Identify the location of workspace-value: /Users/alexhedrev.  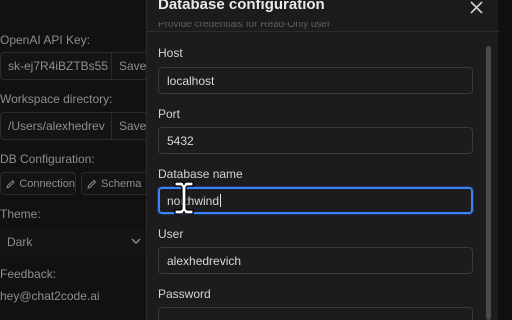
(56, 126).